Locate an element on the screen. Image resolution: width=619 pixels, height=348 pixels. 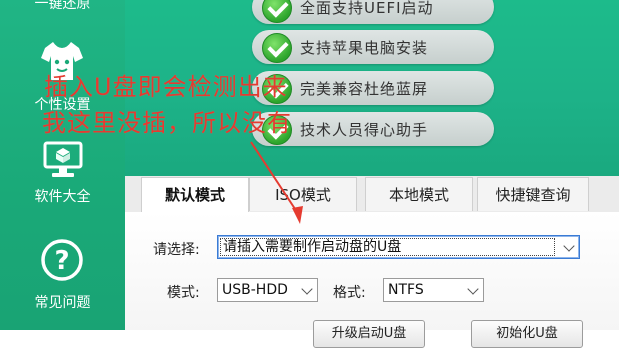
annotation-arrow is located at coordinates (276, 182).